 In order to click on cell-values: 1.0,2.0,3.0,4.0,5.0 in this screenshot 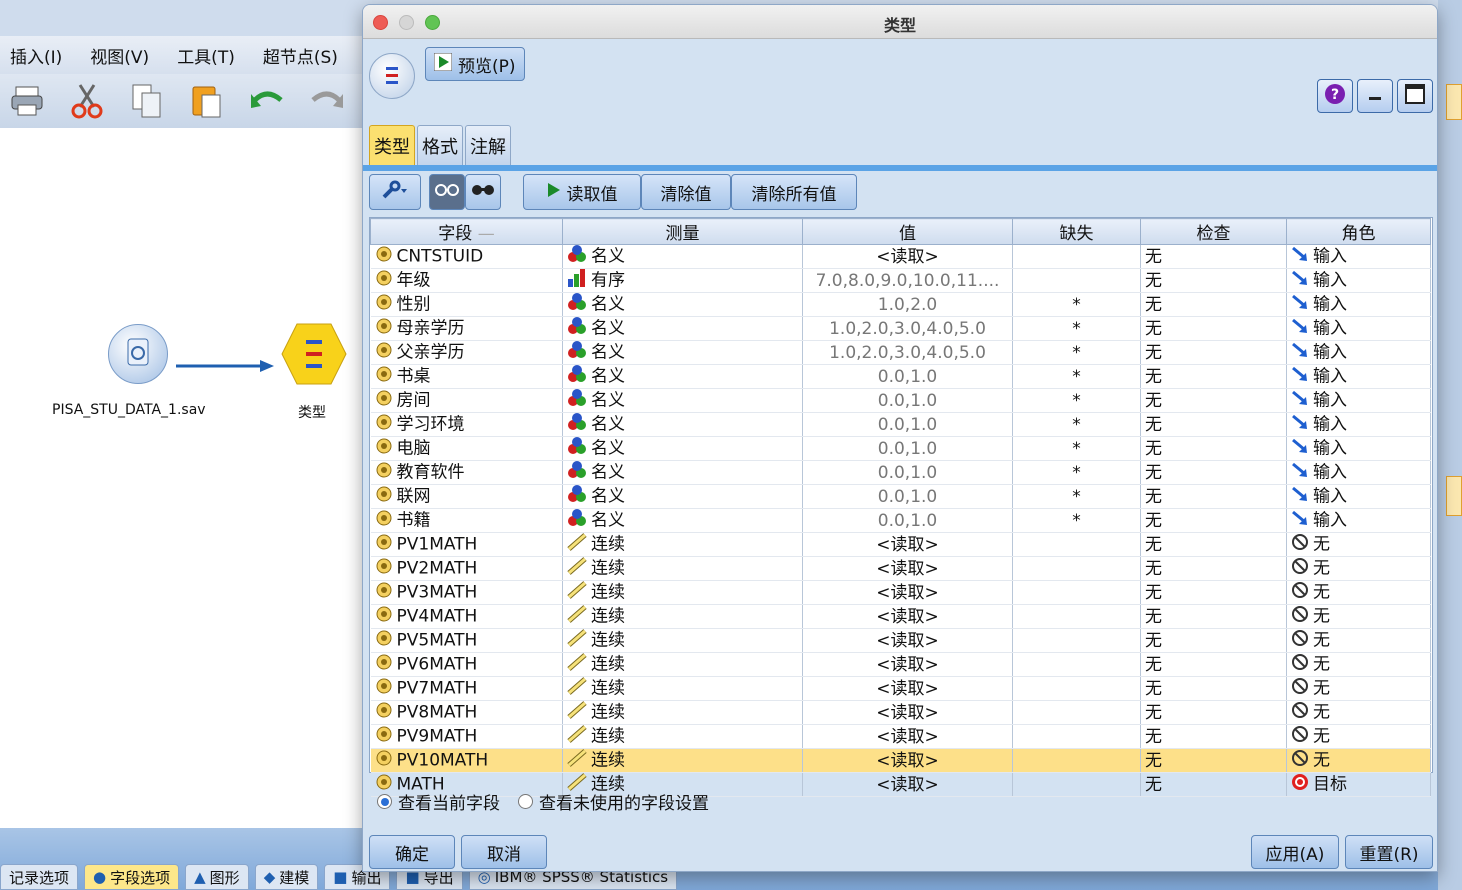, I will do `click(907, 328)`.